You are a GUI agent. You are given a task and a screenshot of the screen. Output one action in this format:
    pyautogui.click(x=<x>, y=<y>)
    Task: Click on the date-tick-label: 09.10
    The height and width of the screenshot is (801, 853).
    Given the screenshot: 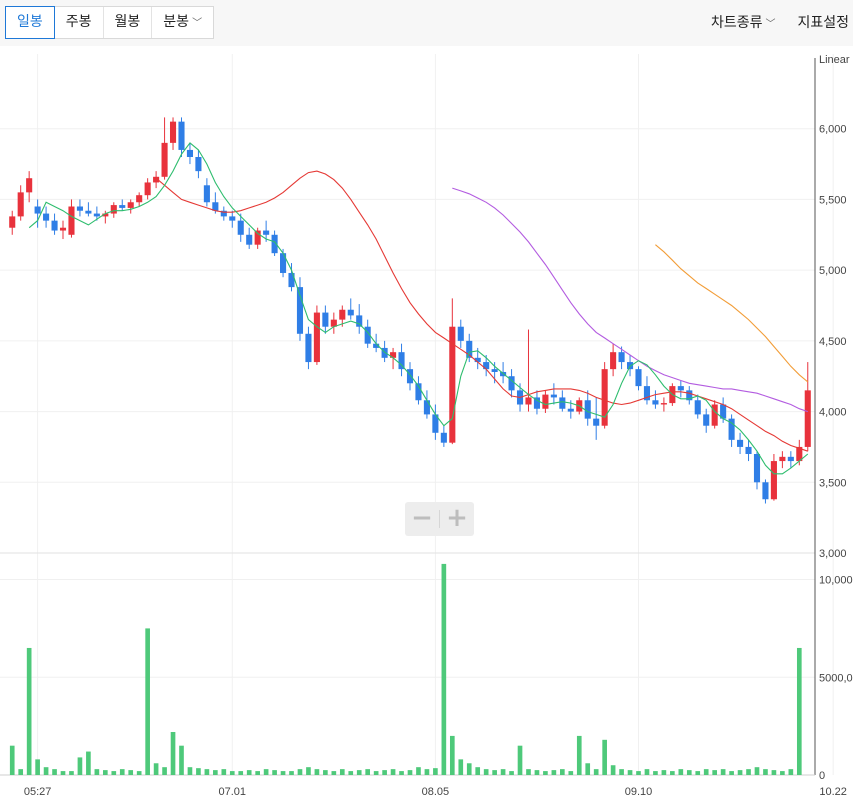 What is the action you would take?
    pyautogui.click(x=639, y=792)
    